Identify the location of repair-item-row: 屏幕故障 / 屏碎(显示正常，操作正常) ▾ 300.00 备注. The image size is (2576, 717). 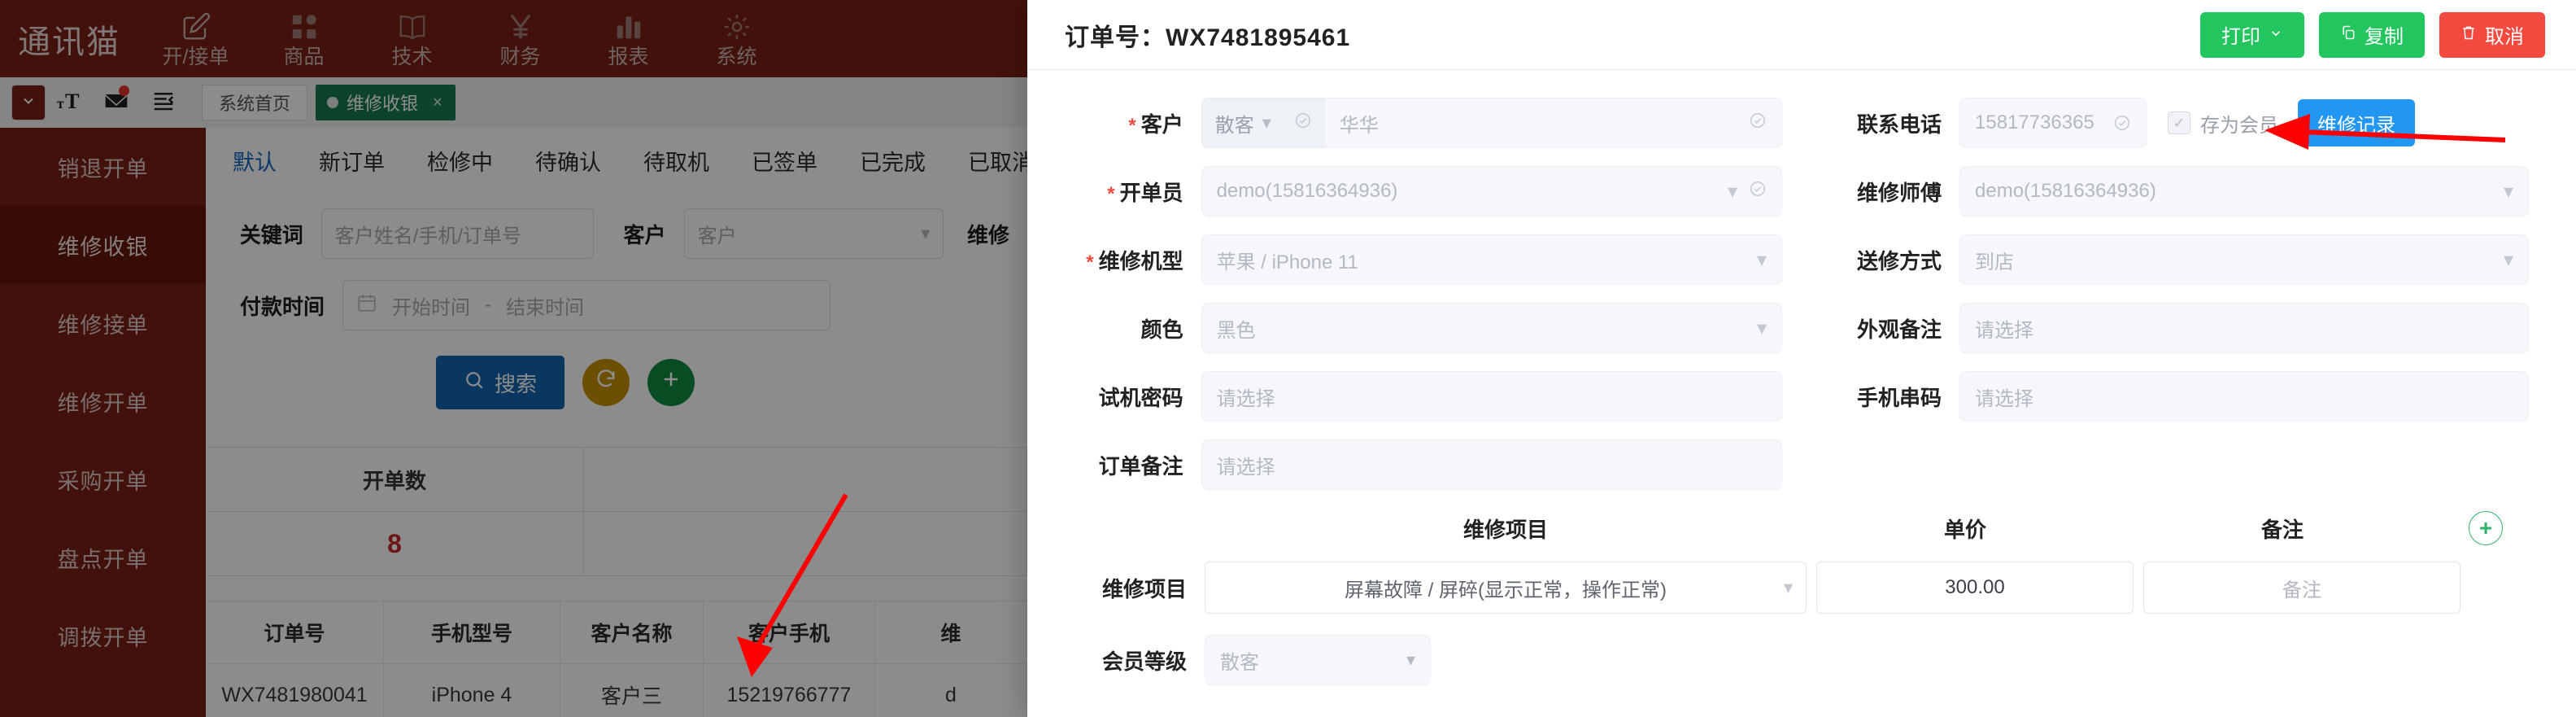
(1867, 588).